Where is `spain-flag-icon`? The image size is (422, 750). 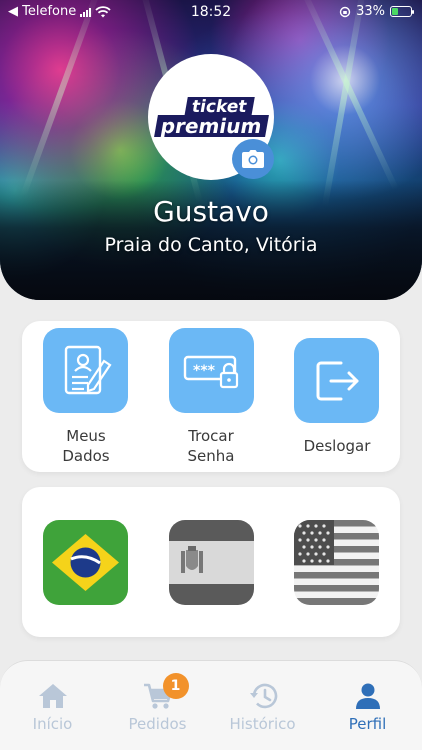 spain-flag-icon is located at coordinates (211, 562).